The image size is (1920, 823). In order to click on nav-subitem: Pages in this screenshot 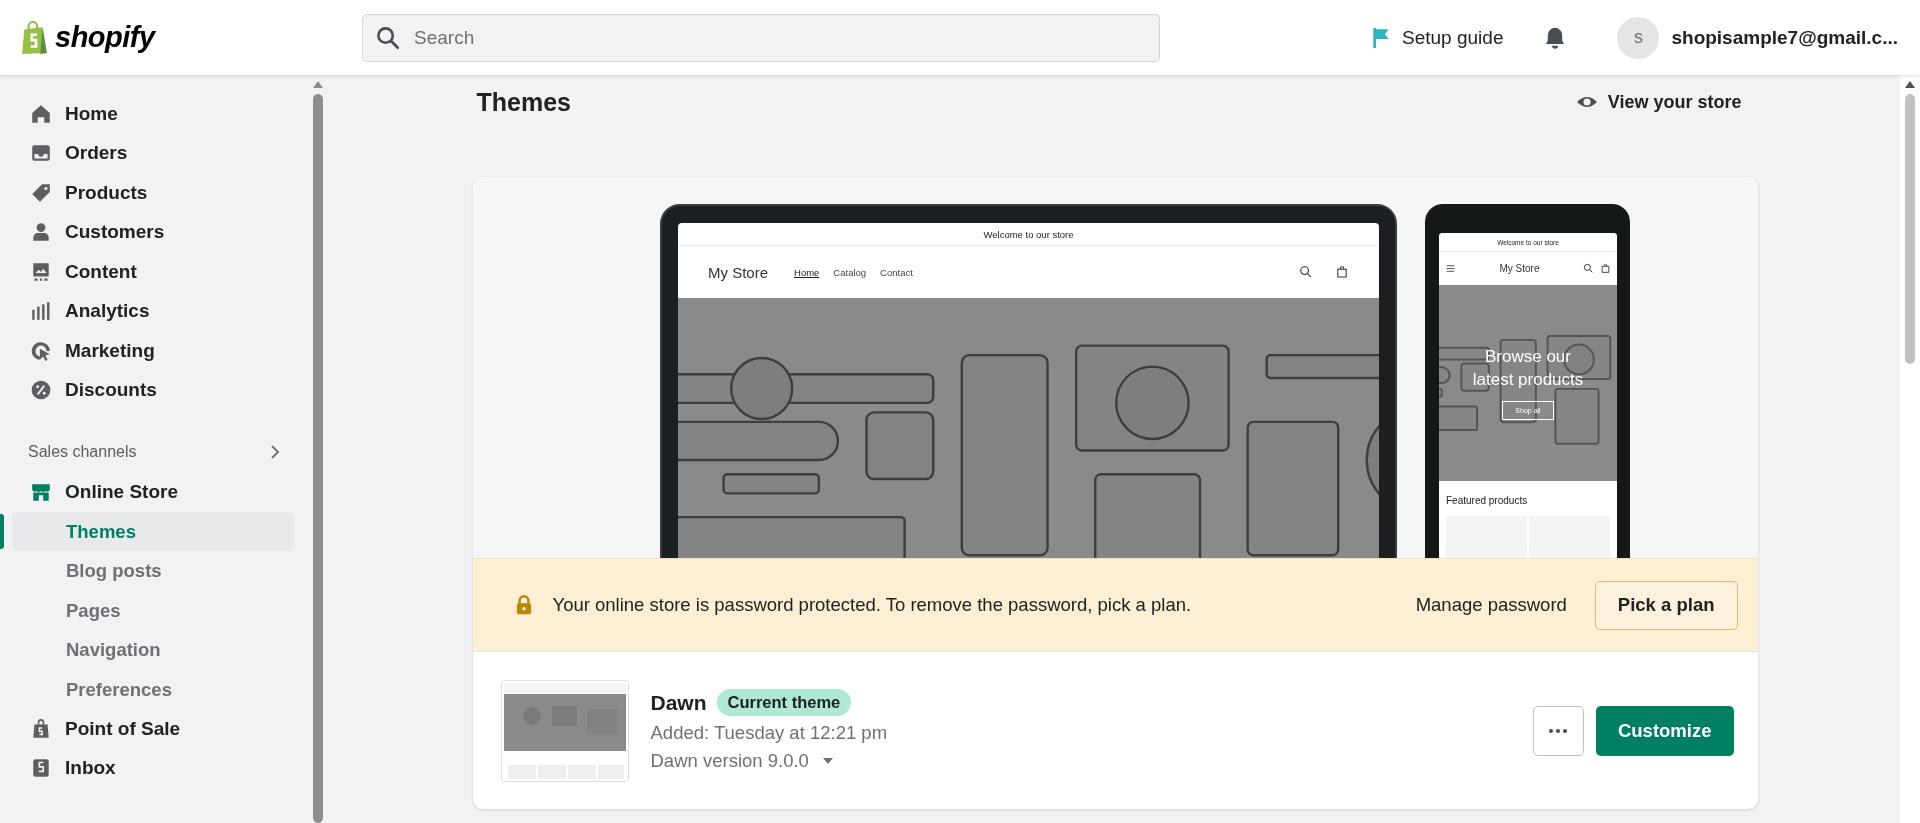, I will do `click(153, 610)`.